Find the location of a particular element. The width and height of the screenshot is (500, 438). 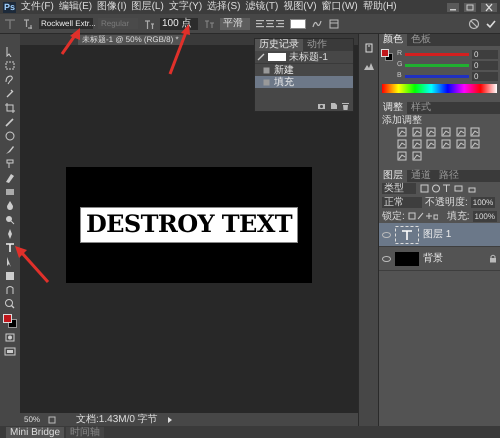

history-item: 新建 is located at coordinates (304, 70).